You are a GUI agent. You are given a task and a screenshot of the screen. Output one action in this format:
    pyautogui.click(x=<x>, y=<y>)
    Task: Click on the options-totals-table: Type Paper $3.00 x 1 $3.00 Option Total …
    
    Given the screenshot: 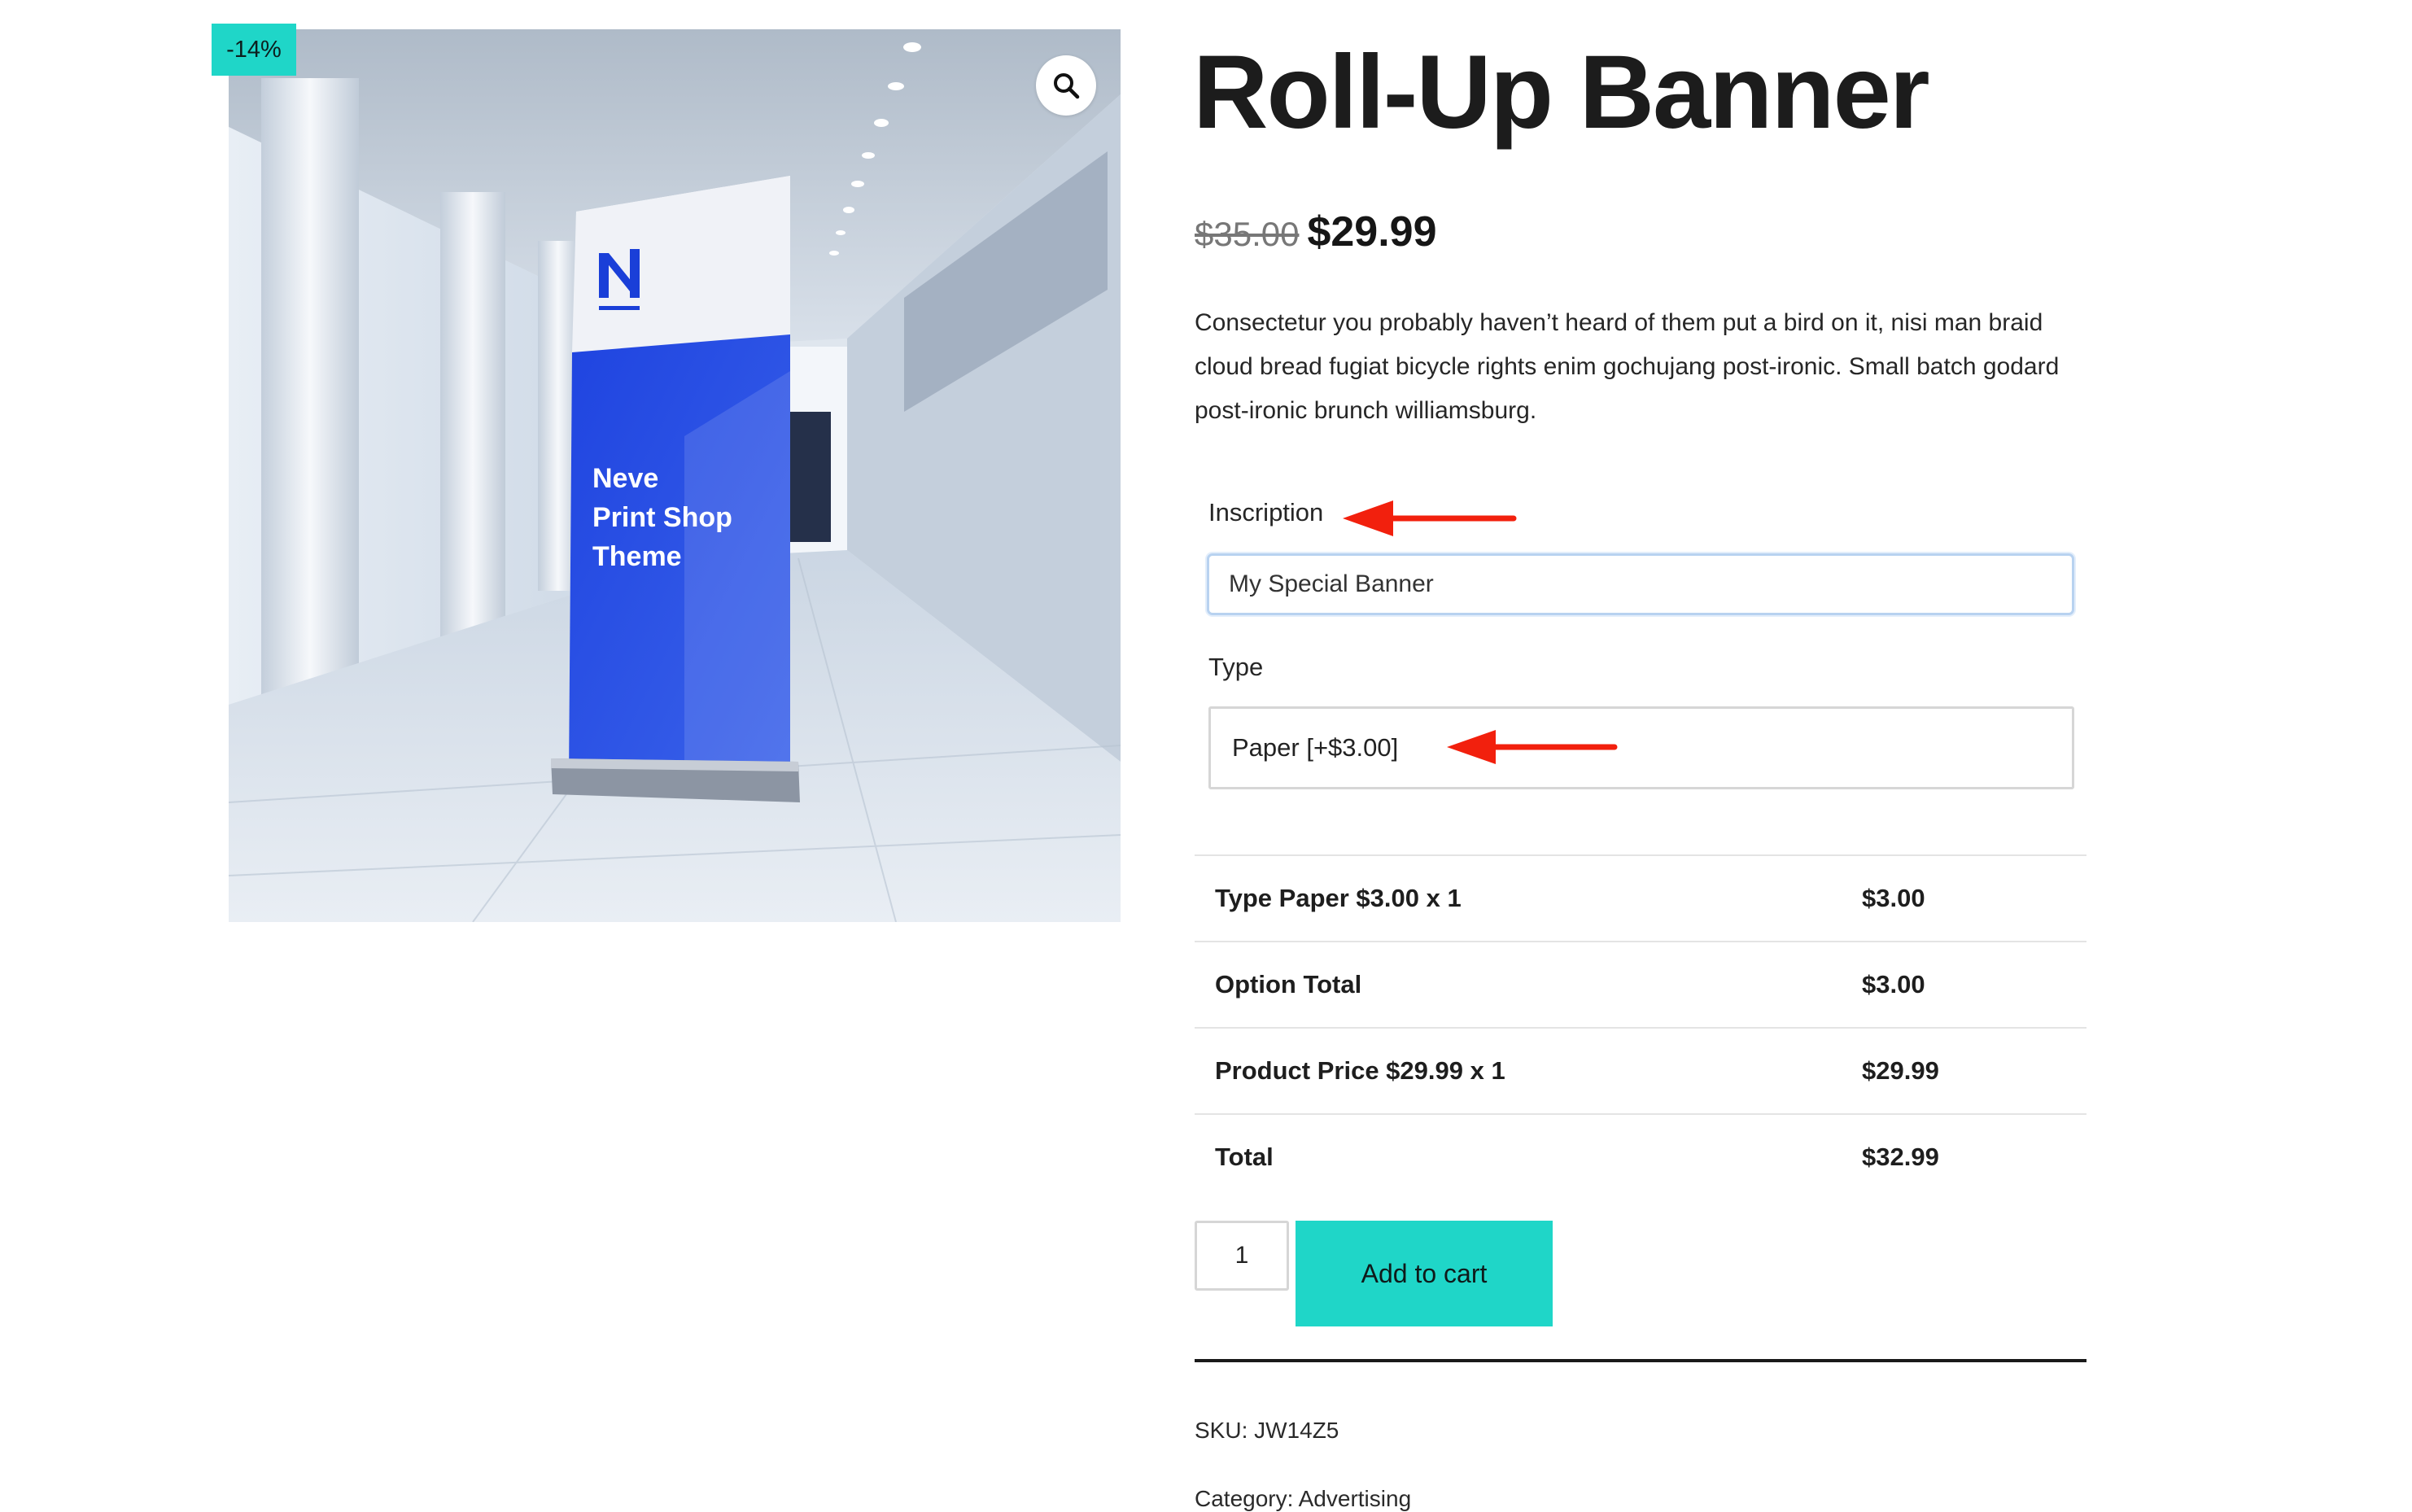 What is the action you would take?
    pyautogui.click(x=1640, y=1027)
    